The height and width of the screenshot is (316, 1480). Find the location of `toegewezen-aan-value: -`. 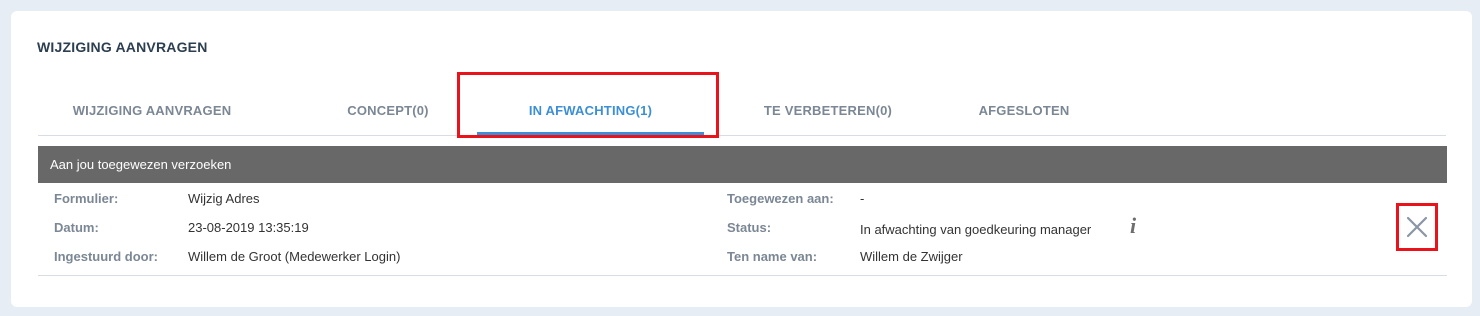

toegewezen-aan-value: - is located at coordinates (862, 198).